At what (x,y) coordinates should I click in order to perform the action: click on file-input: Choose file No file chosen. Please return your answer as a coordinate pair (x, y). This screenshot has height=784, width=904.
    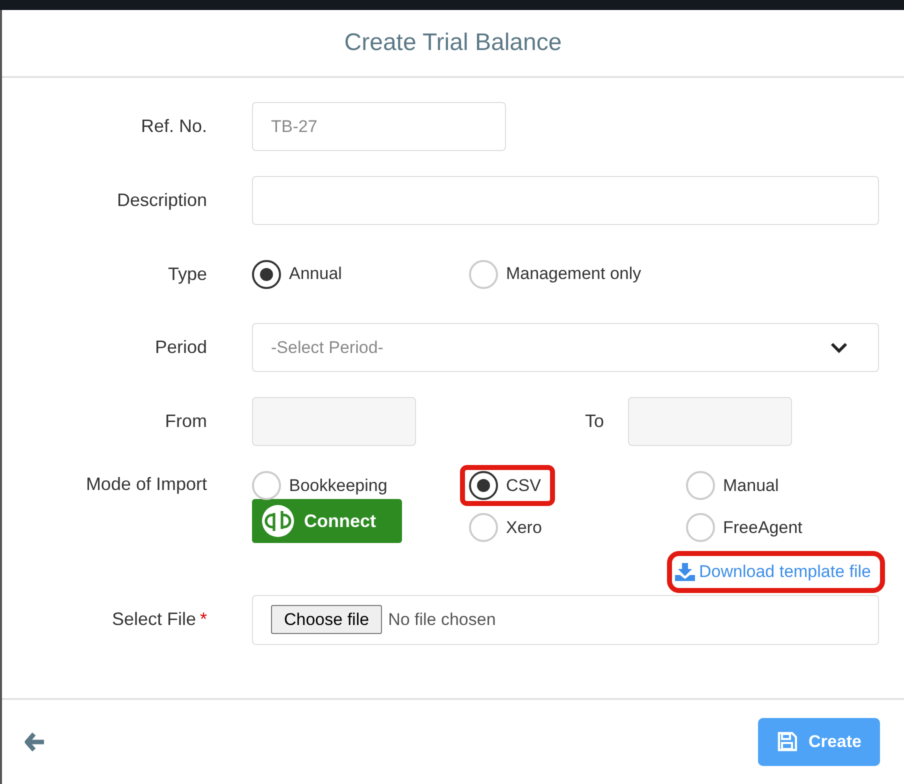
    Looking at the image, I should click on (565, 619).